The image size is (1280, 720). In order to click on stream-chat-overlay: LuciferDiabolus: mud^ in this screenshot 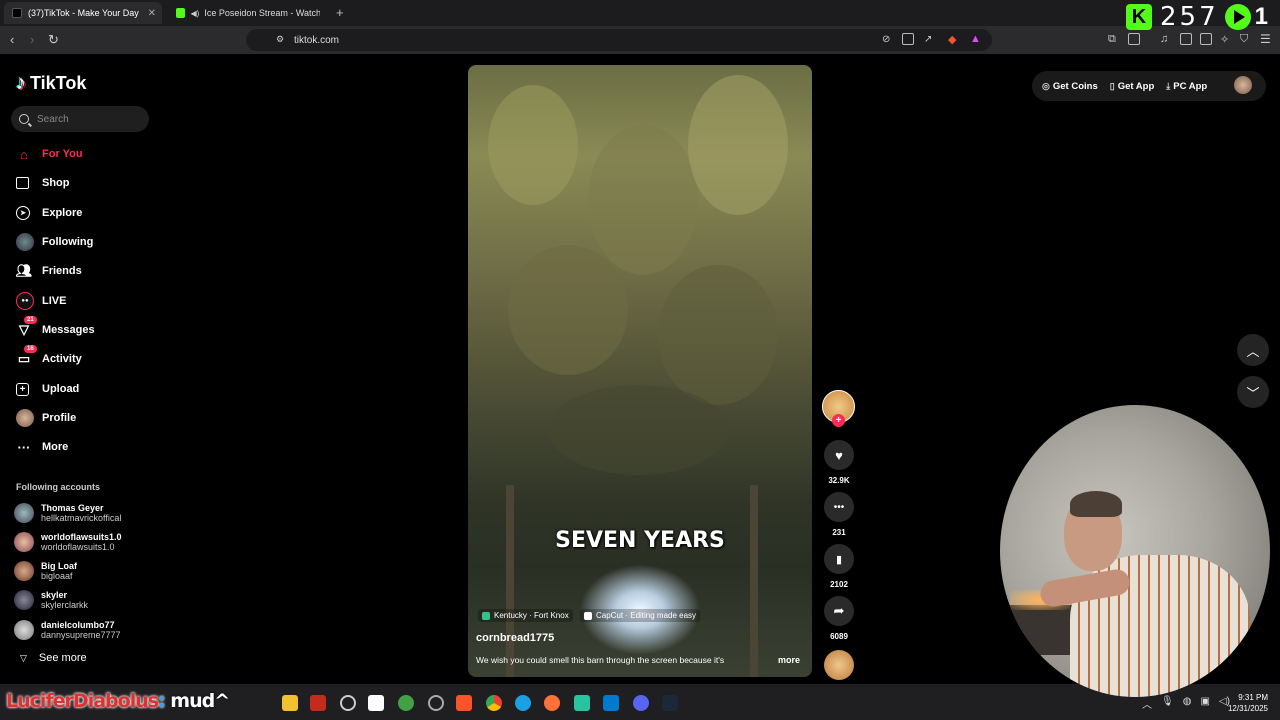, I will do `click(118, 701)`.